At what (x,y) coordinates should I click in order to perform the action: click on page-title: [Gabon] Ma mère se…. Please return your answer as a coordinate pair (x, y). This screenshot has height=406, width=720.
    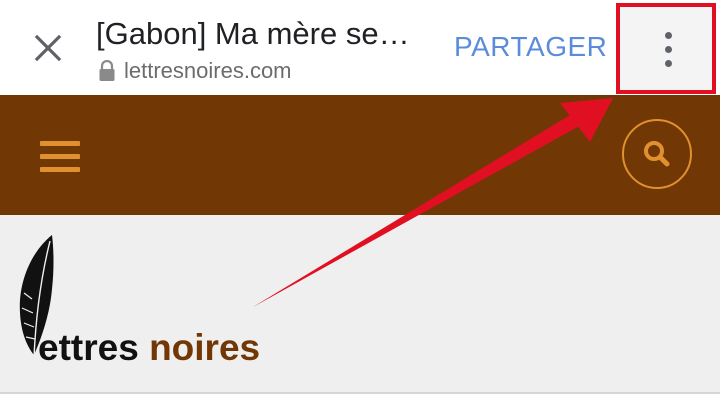
    Looking at the image, I should click on (253, 33).